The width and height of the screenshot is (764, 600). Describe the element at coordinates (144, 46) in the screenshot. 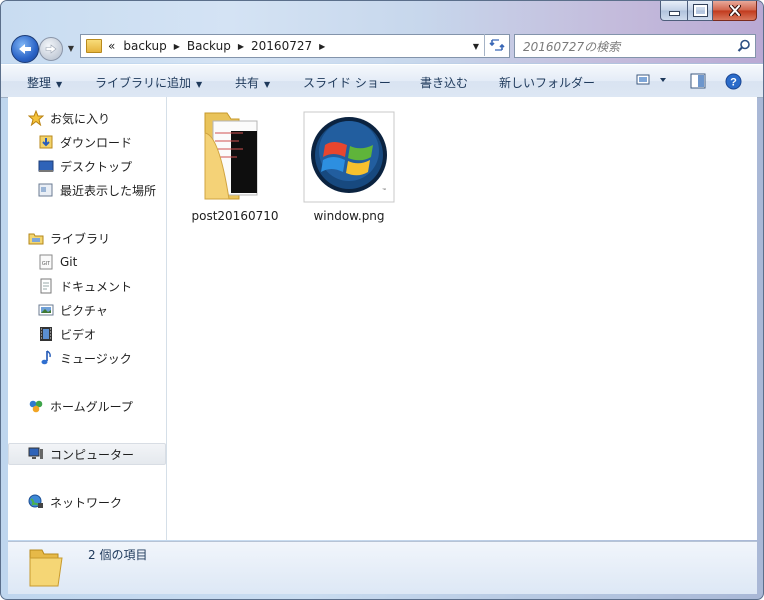

I see `breadcrumb-backup-lower: backup` at that location.